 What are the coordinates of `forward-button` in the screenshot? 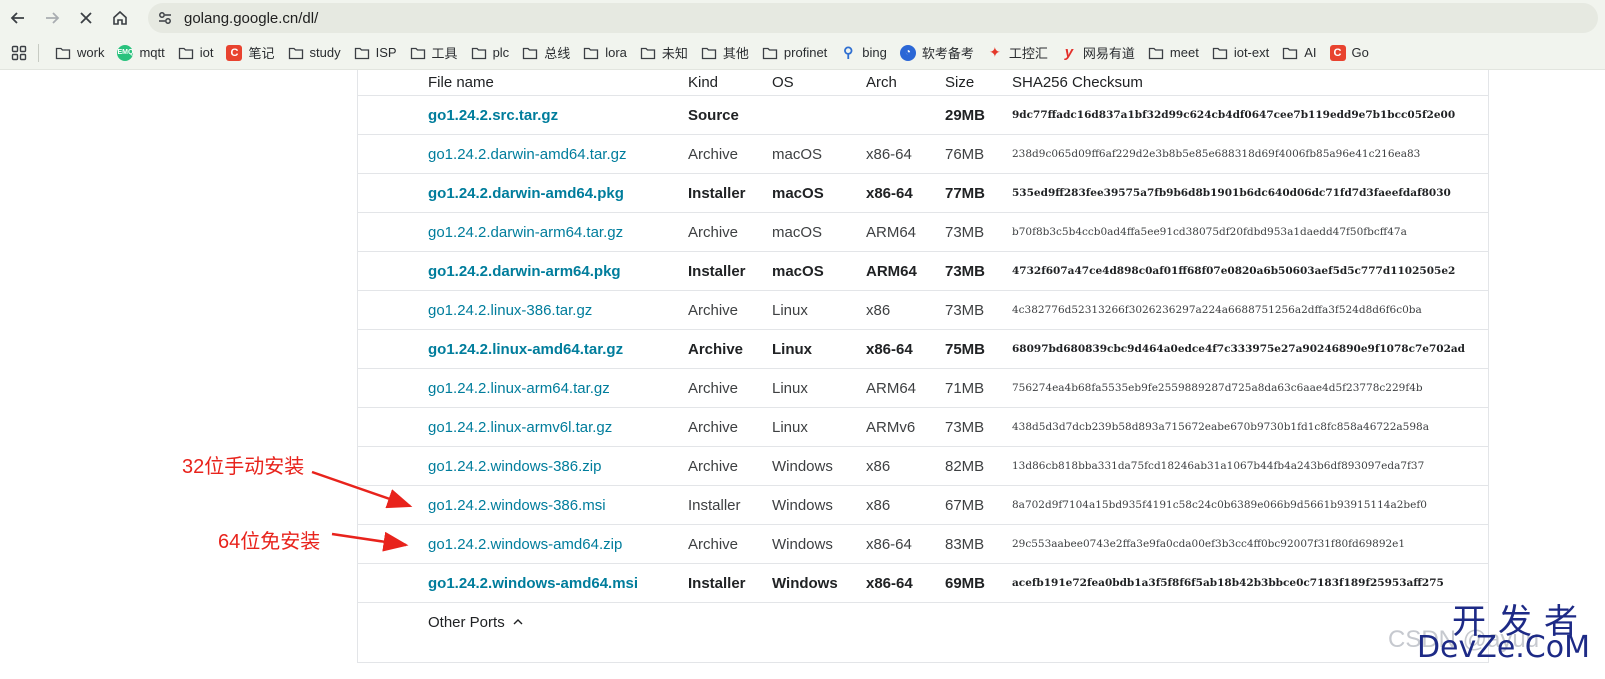 It's located at (52, 18).